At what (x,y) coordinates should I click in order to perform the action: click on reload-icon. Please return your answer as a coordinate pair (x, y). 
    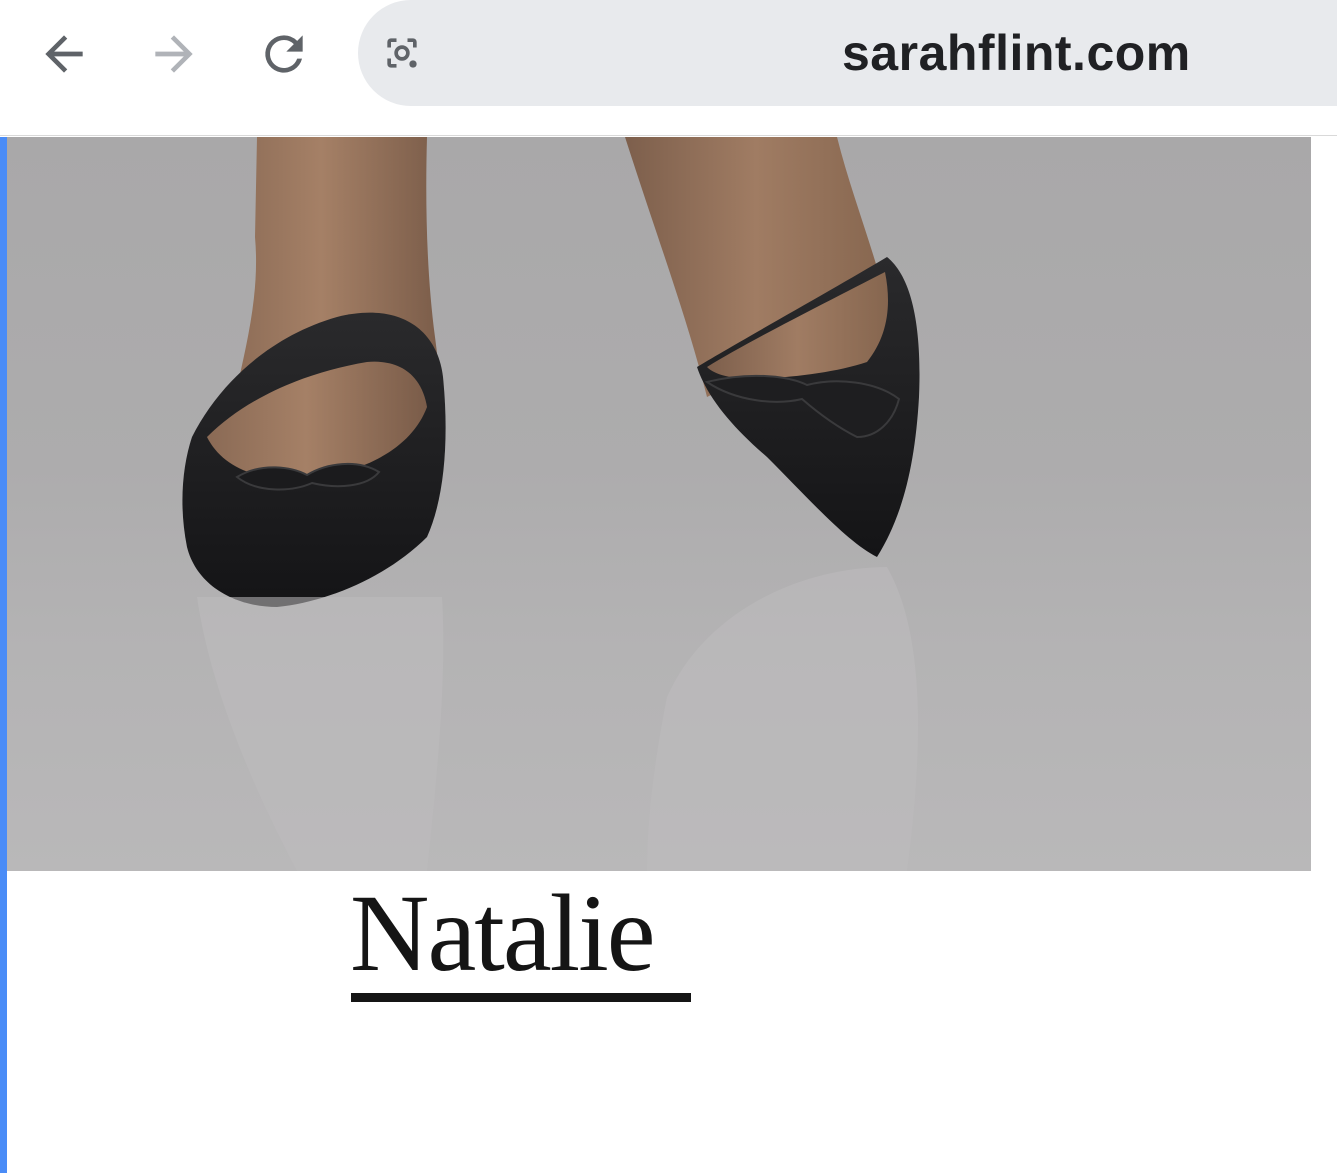
    Looking at the image, I should click on (284, 54).